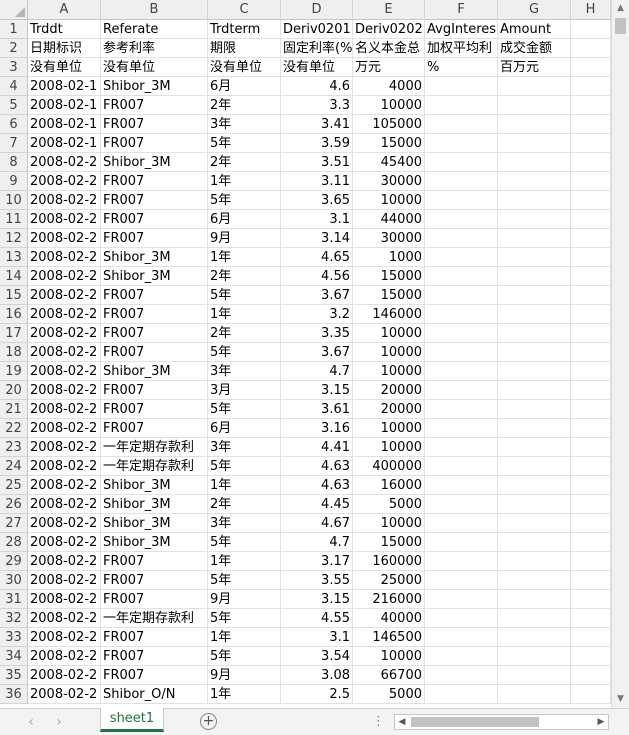  I want to click on row-header: 7, so click(14, 143).